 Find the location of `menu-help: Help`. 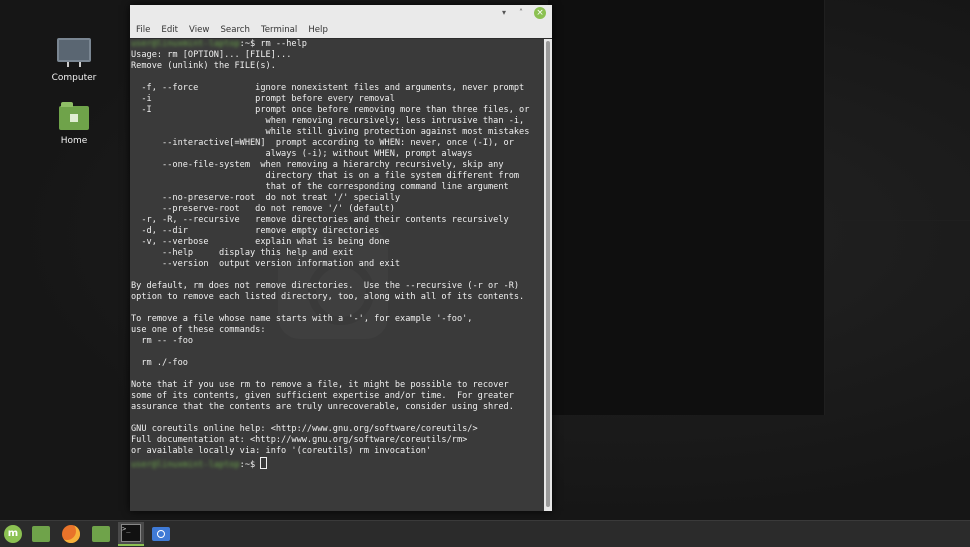

menu-help: Help is located at coordinates (318, 30).